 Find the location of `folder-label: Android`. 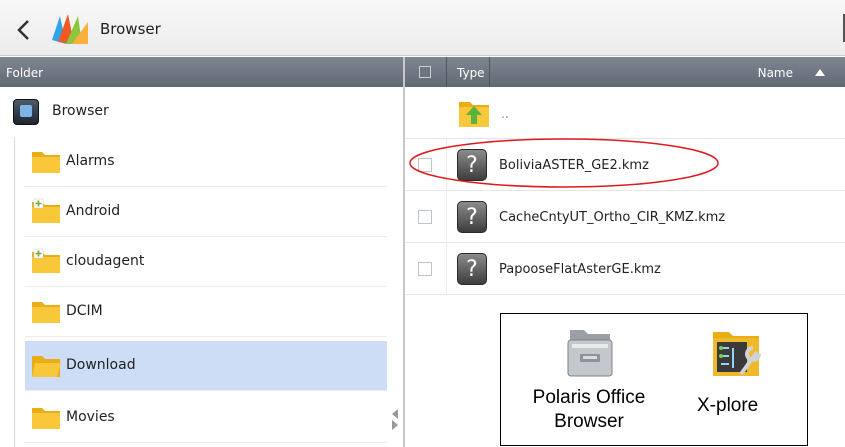

folder-label: Android is located at coordinates (93, 211).